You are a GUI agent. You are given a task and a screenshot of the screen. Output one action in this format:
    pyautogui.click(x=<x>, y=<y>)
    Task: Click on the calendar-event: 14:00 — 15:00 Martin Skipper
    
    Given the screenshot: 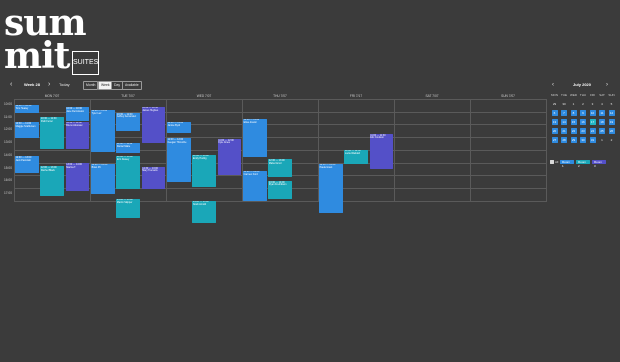 What is the action you would take?
    pyautogui.click(x=128, y=208)
    